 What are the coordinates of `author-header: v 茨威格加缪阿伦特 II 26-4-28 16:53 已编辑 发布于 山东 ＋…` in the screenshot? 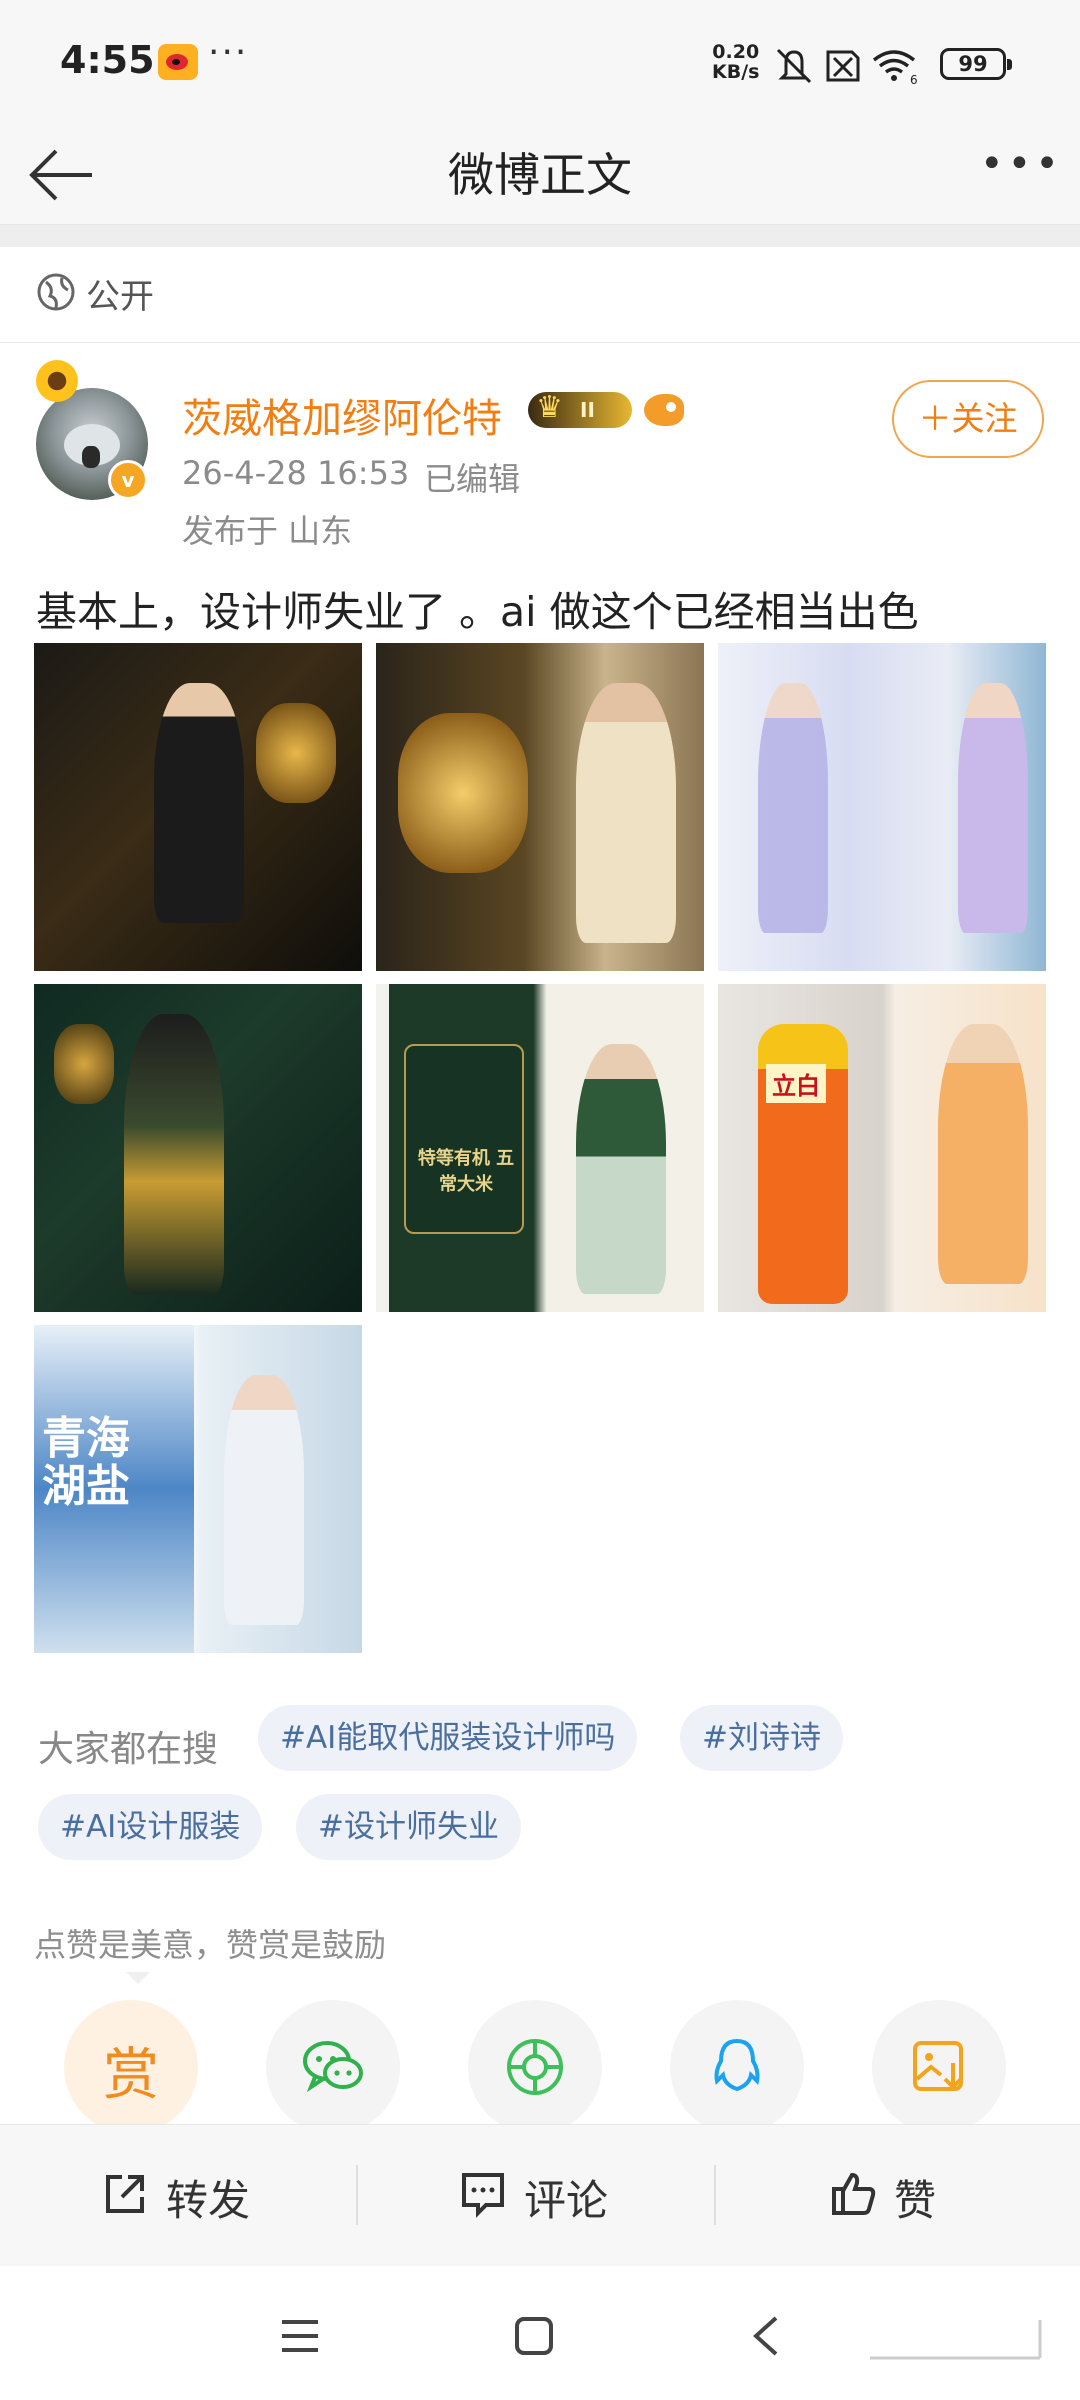 It's located at (540, 460).